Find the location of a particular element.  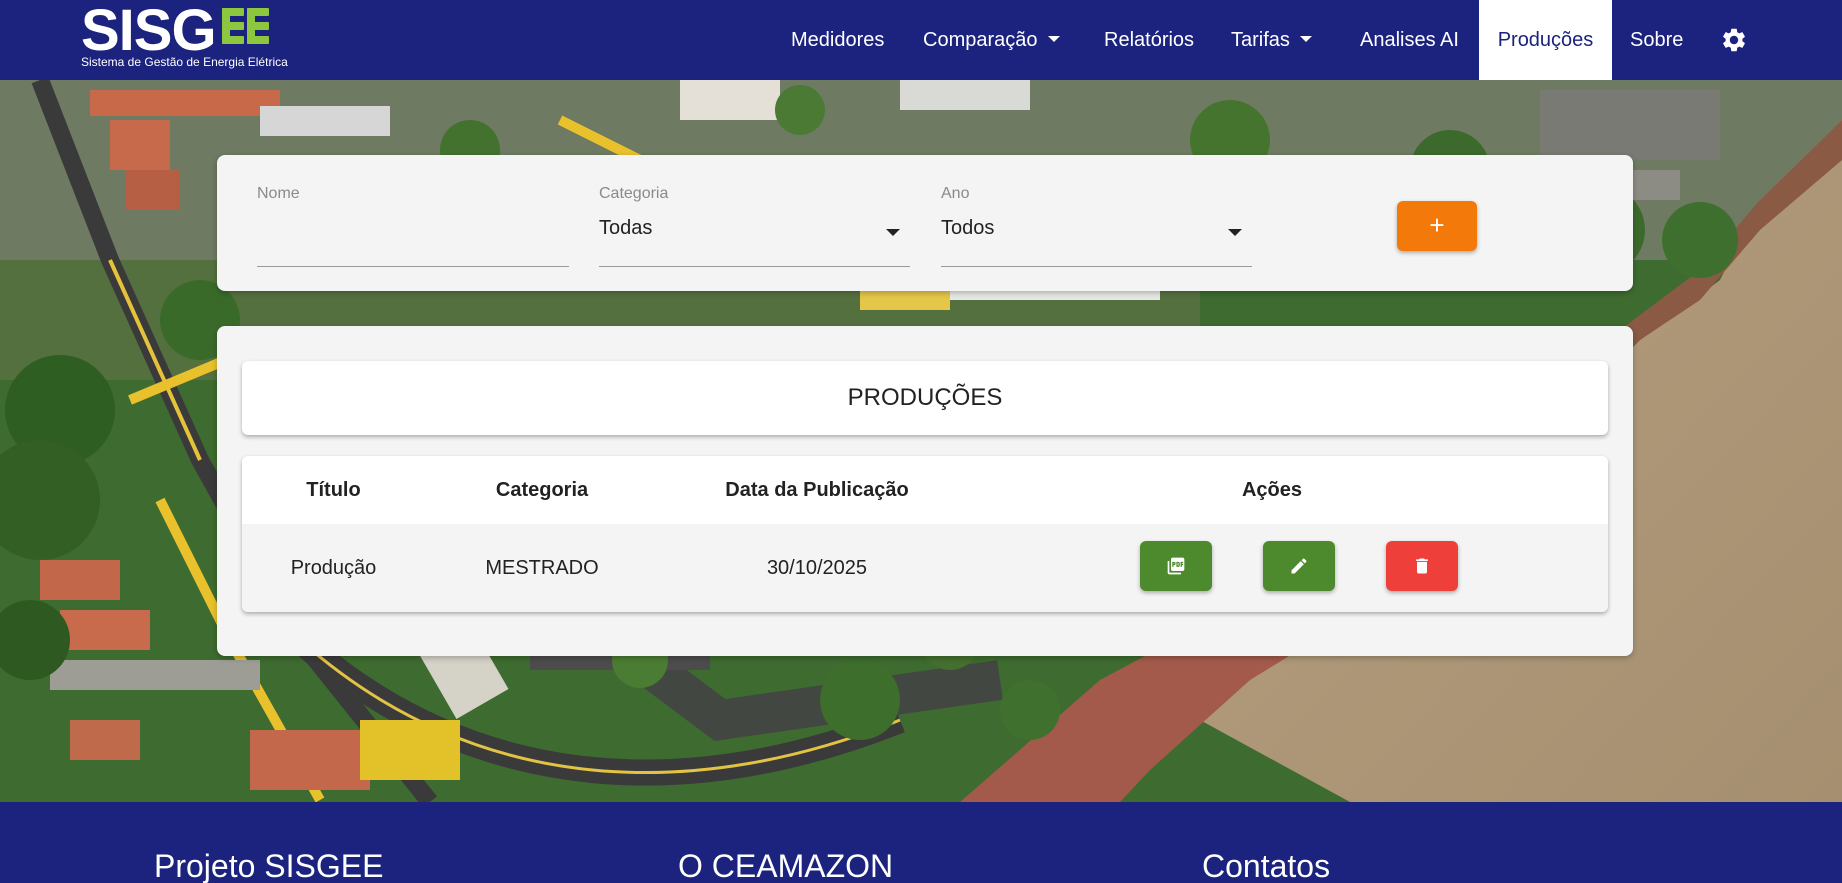

gear-icon is located at coordinates (1734, 40).